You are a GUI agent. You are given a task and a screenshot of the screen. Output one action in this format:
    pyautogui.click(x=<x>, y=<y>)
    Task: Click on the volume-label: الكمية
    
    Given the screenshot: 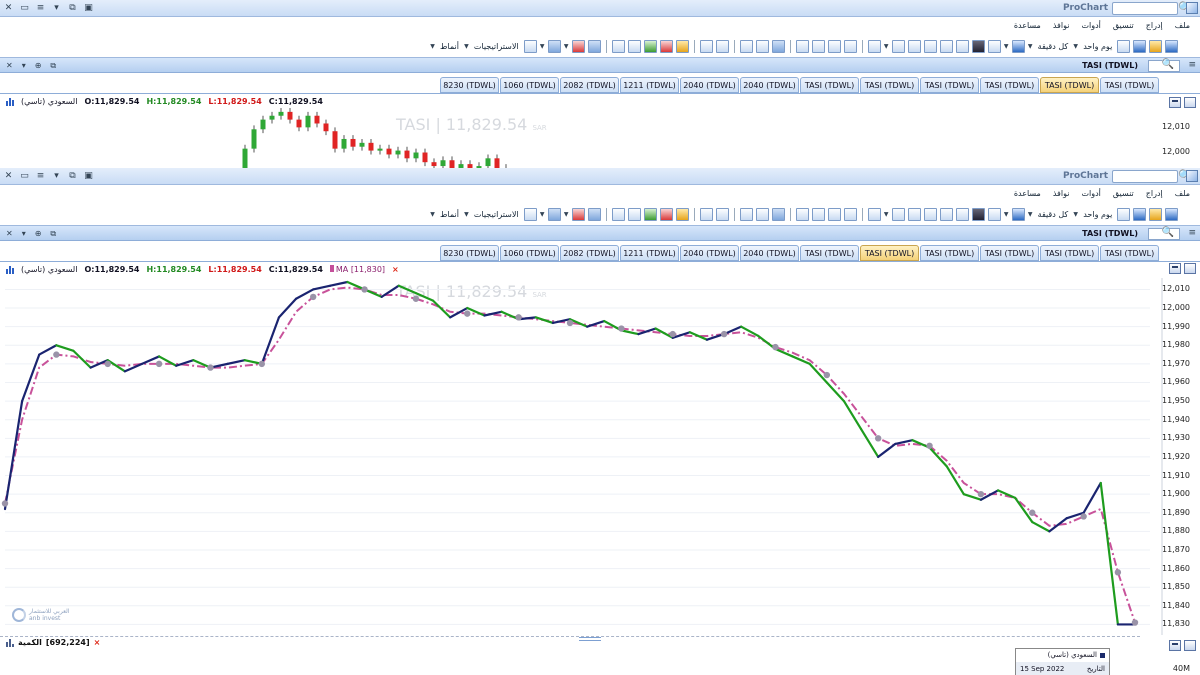 What is the action you would take?
    pyautogui.click(x=30, y=642)
    